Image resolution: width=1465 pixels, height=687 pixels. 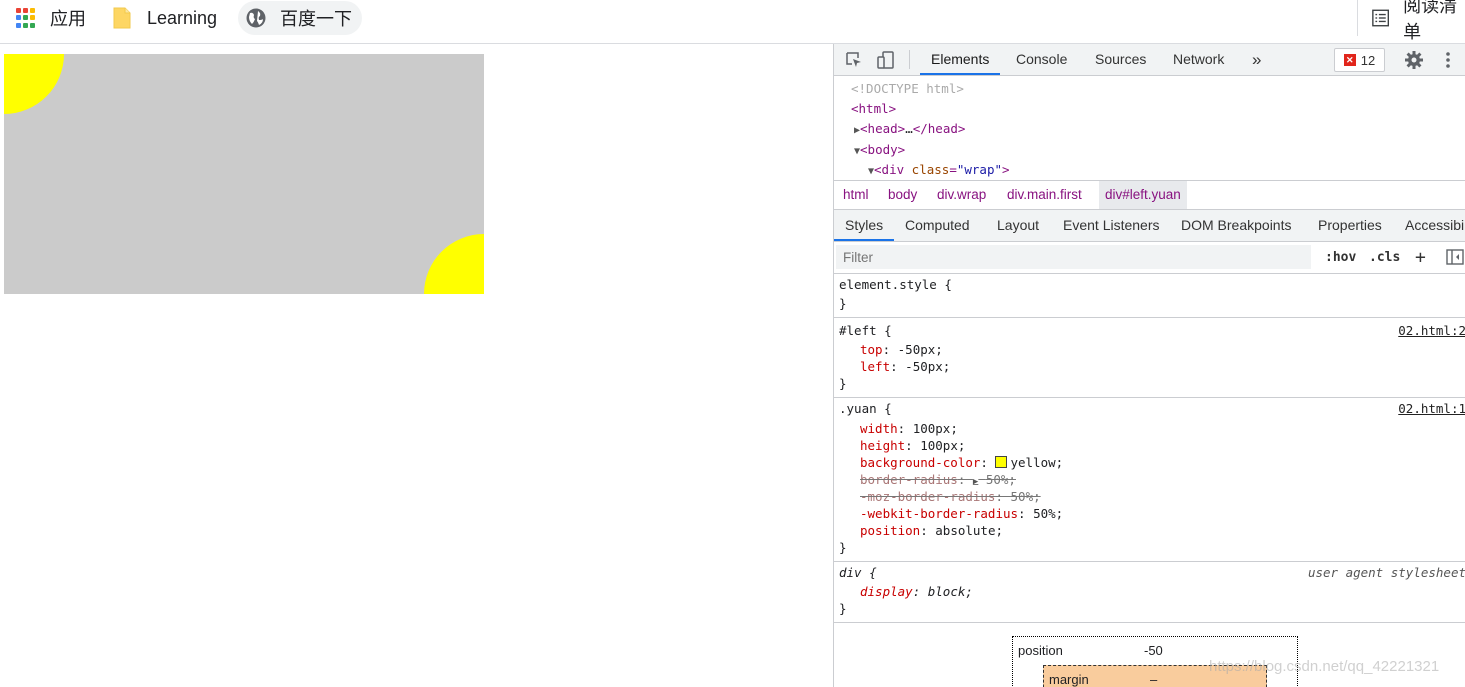 What do you see at coordinates (939, 170) in the screenshot?
I see `dom-div-wrap: ▼<div class="wrap">` at bounding box center [939, 170].